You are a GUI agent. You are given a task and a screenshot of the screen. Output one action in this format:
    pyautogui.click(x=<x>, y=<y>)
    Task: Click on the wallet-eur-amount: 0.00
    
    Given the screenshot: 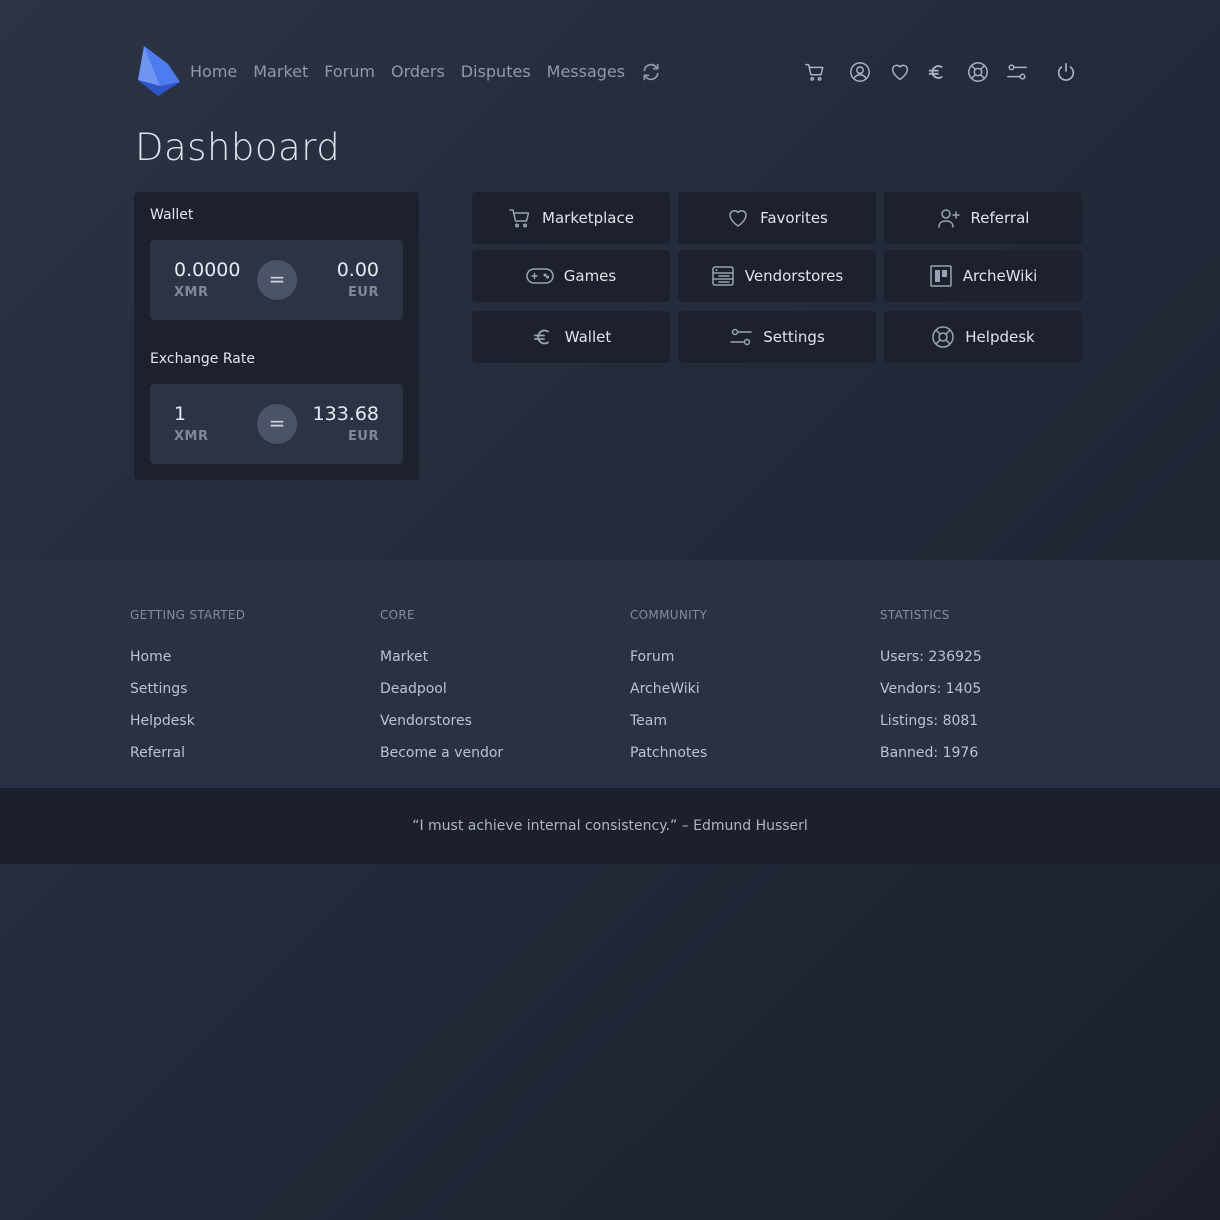 What is the action you would take?
    pyautogui.click(x=357, y=270)
    